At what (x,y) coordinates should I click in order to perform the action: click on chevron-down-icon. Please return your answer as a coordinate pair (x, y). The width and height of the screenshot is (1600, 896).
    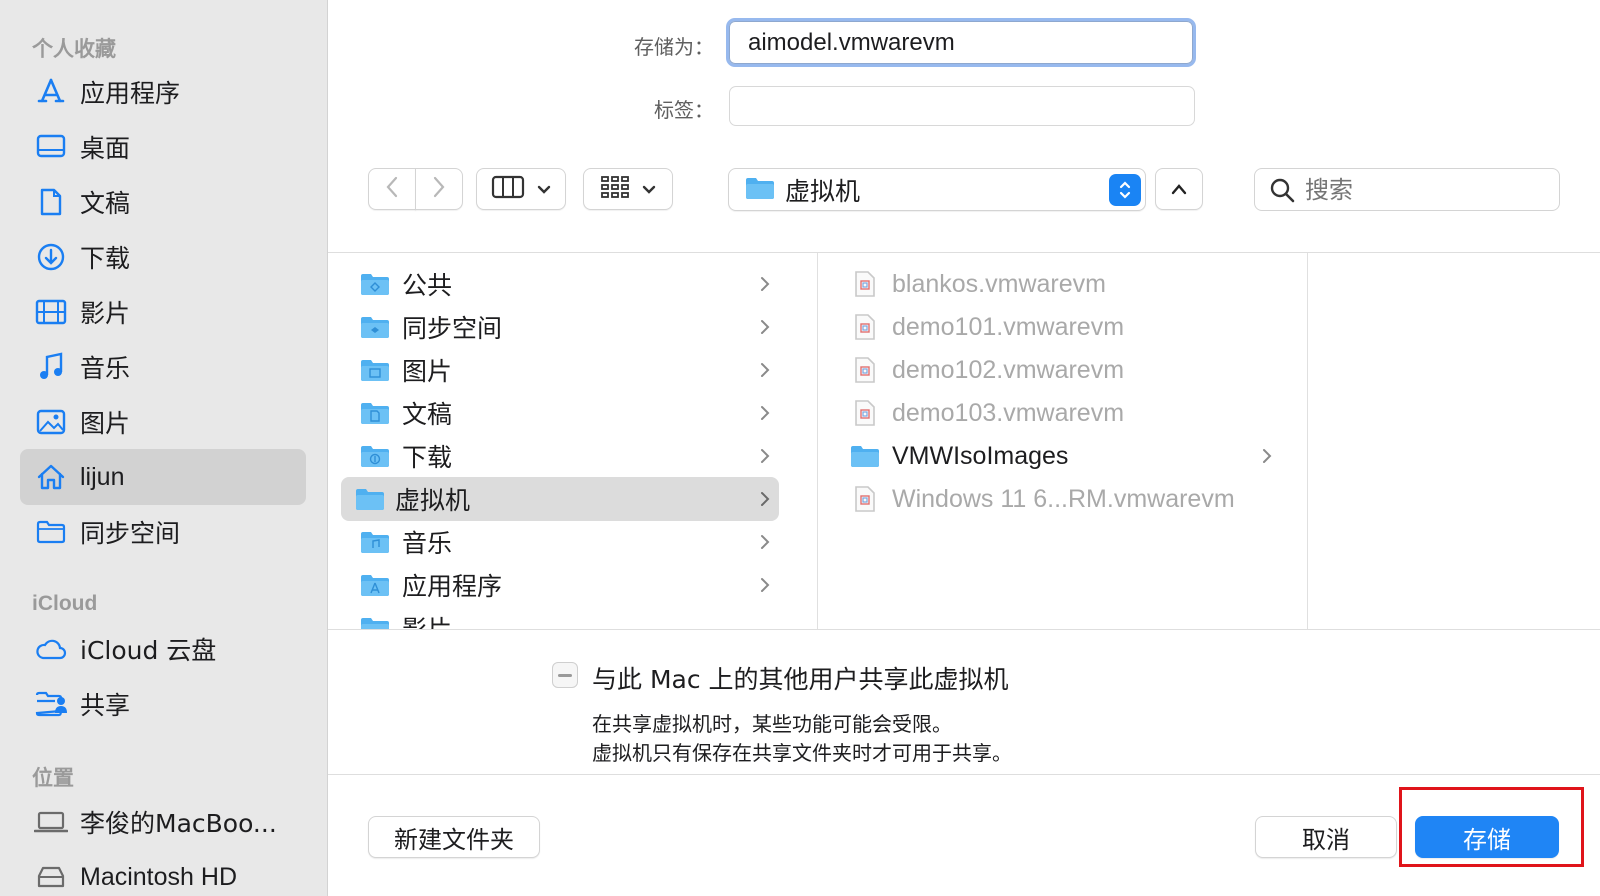
    Looking at the image, I should click on (649, 189).